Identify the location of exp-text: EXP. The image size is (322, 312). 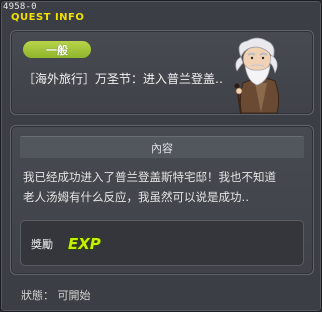
(84, 244).